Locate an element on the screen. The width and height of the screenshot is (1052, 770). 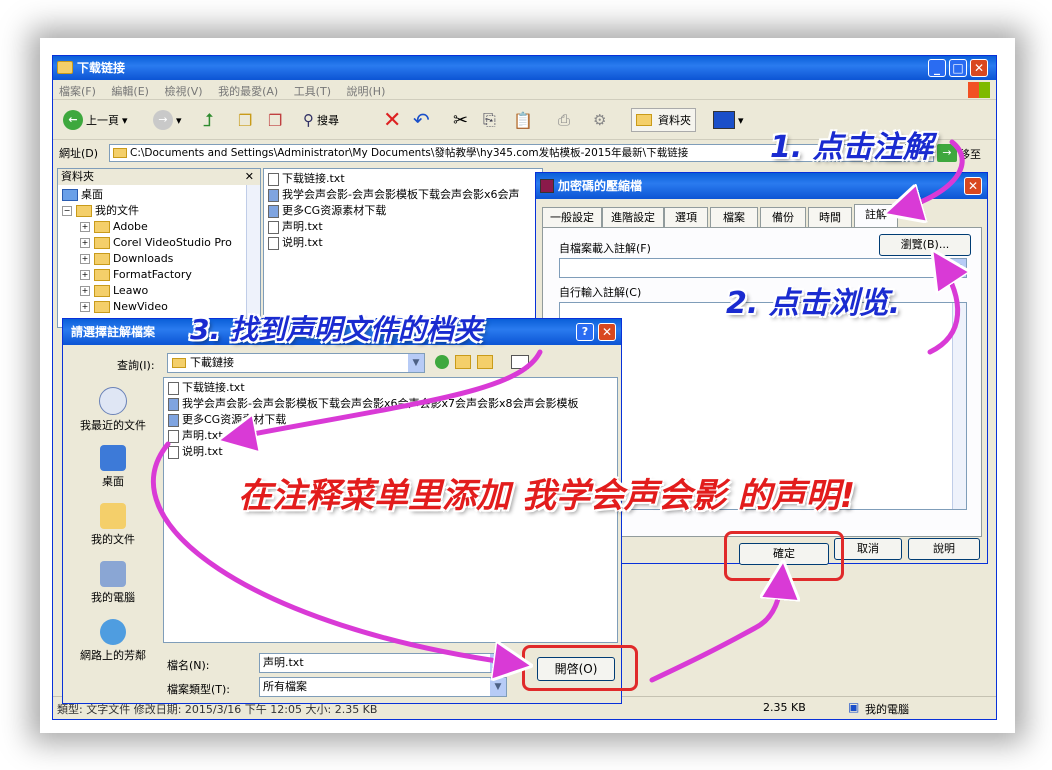
arrow-to-file is located at coordinates (387, 393).